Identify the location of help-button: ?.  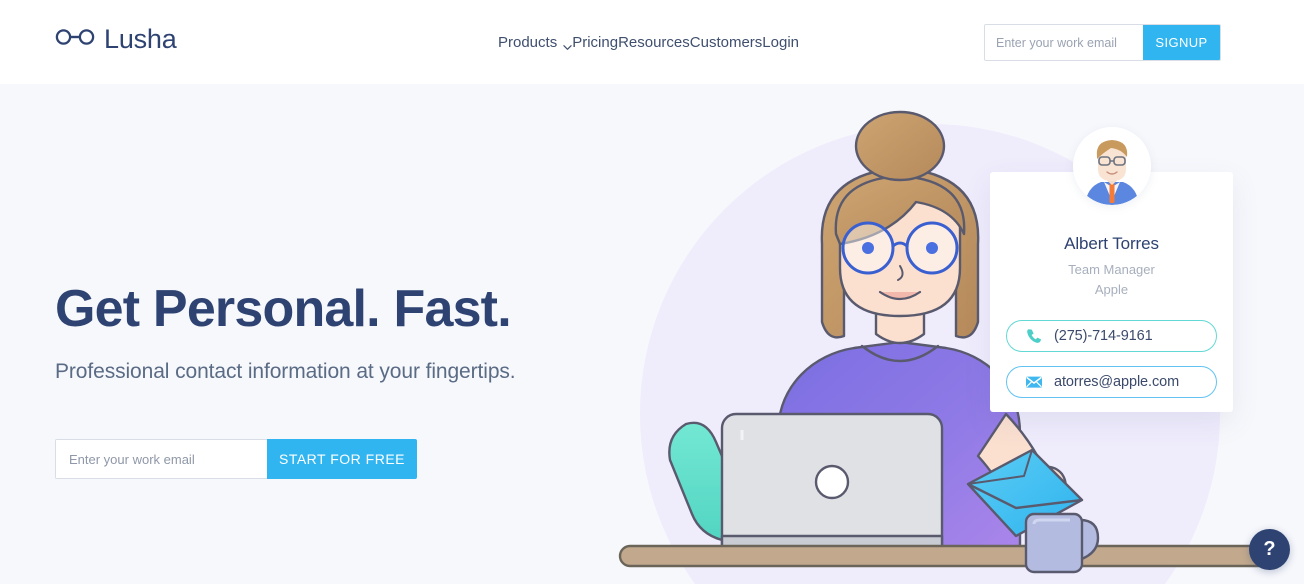
(1269, 549).